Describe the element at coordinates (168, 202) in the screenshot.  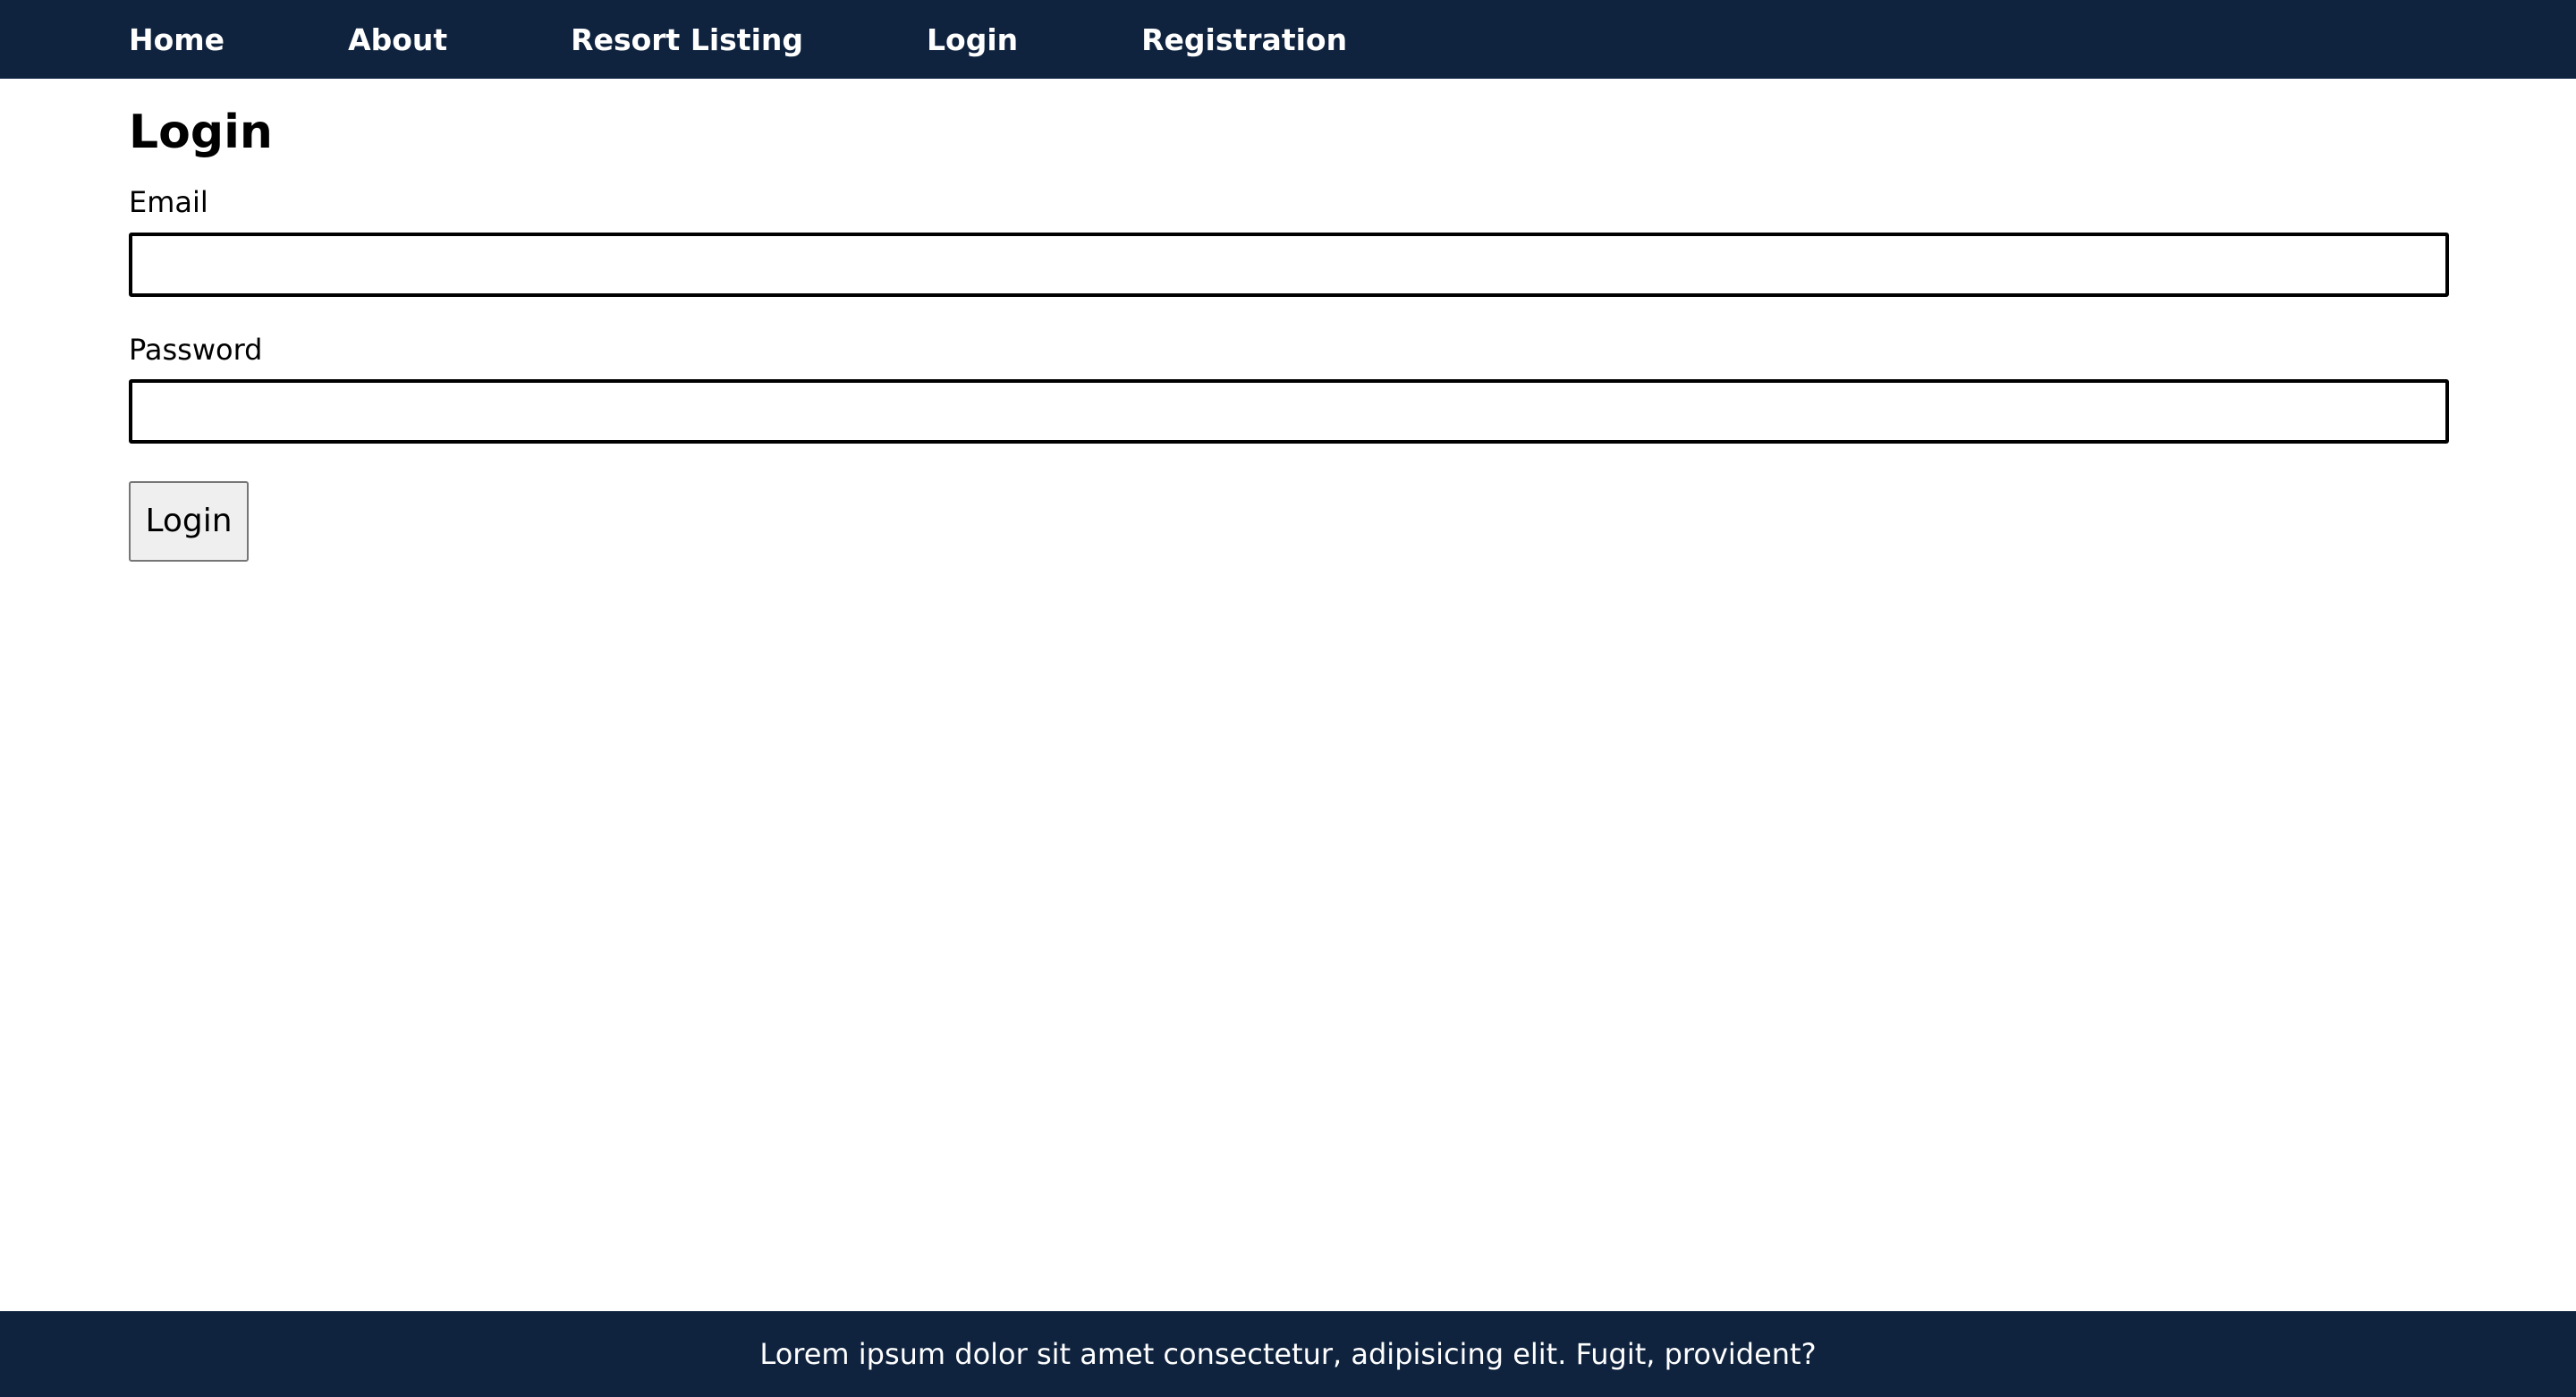
I see `email-label: Email` at that location.